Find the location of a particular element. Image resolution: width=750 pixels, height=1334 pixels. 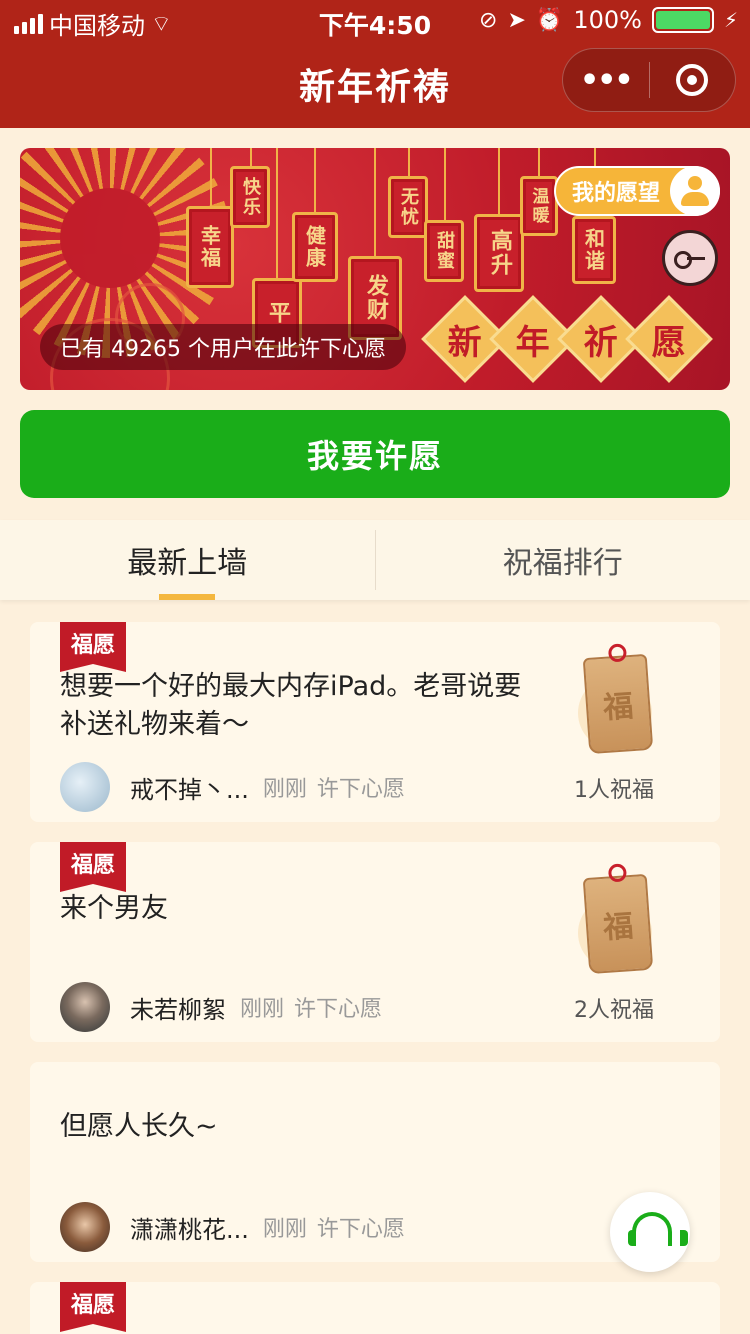

top-bar: 中国移动 ⌔ 下午4:50 ⊘ ➤ ⏰ 100% ⚡ 新年祈祷 ••• is located at coordinates (375, 64).